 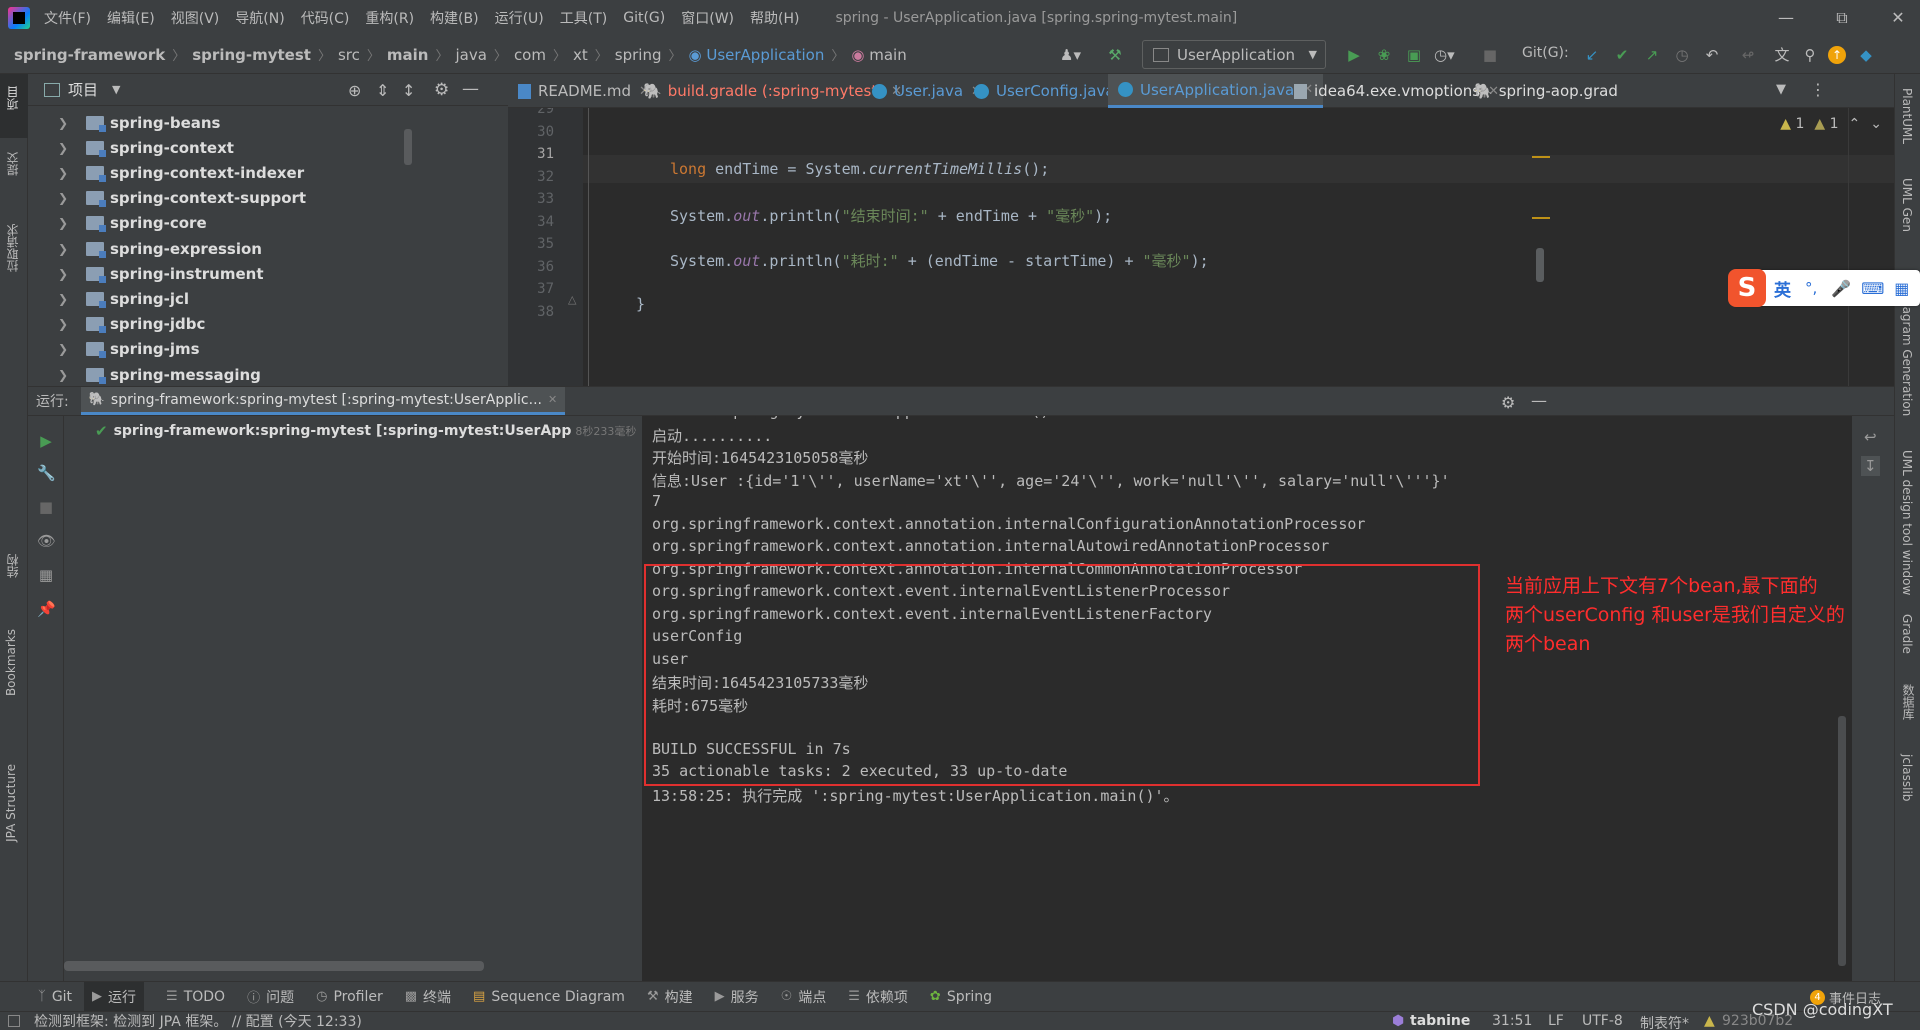 I want to click on status-toggle-icon, so click(x=14, y=1021).